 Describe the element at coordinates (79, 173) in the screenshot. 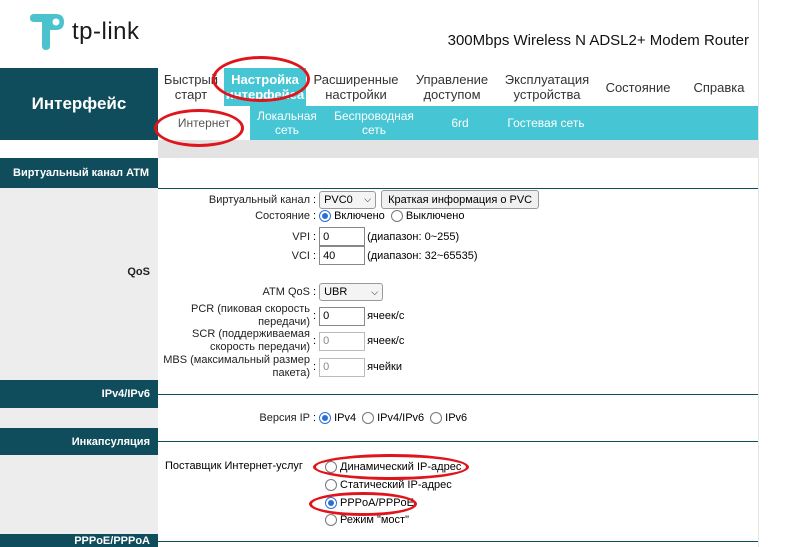

I see `section-atm: Виртуальный канал ATM` at that location.